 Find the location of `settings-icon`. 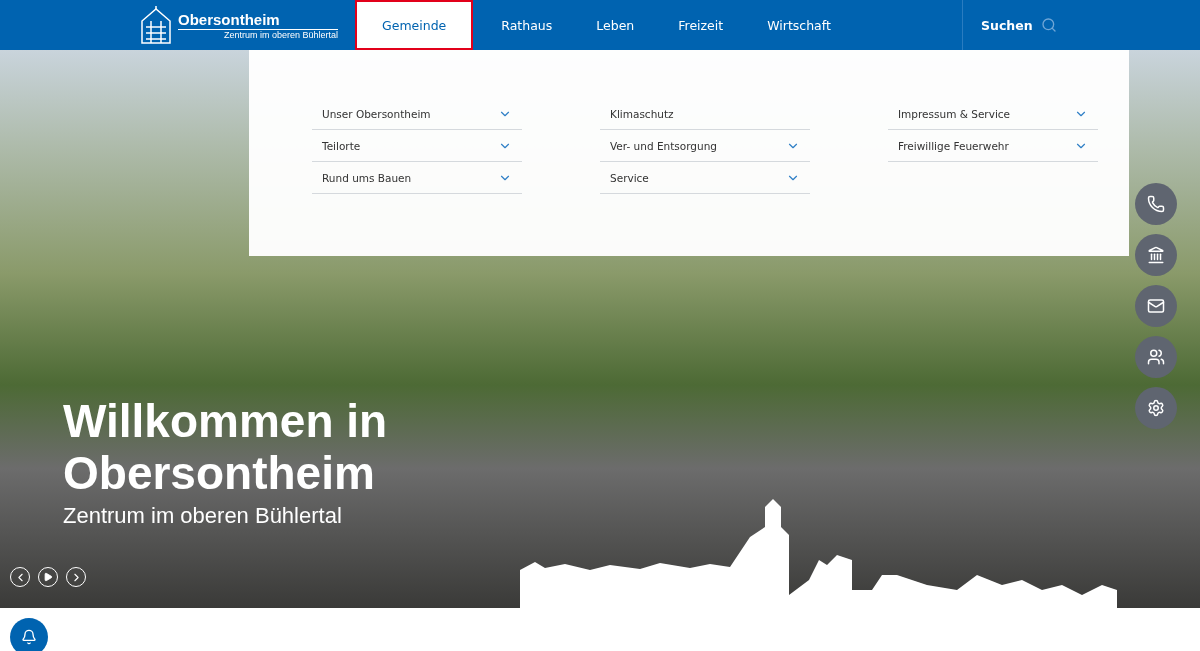

settings-icon is located at coordinates (1156, 408).